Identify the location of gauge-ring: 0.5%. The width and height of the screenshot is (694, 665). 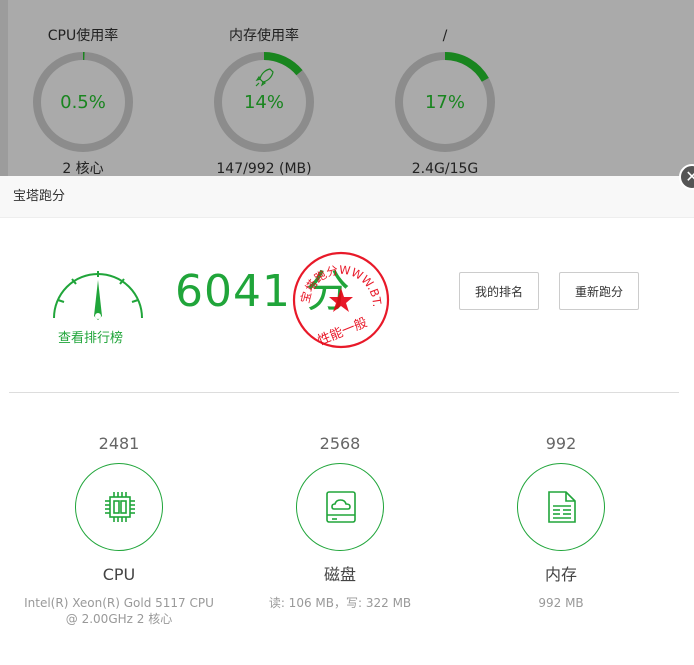
(83, 102).